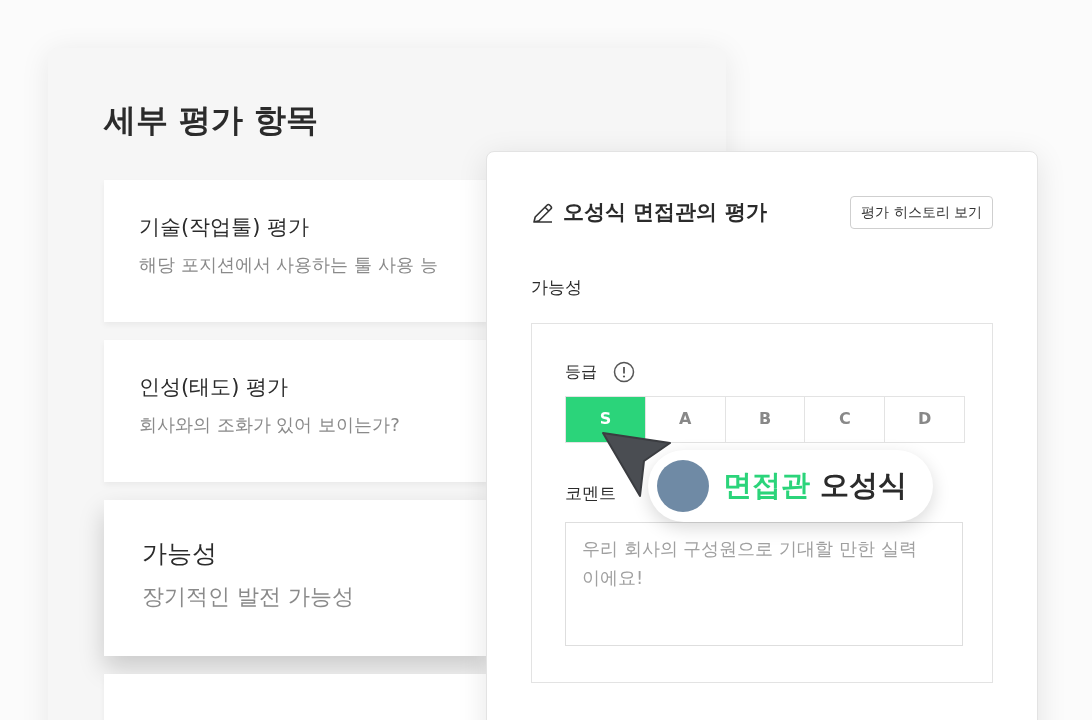  I want to click on info-icon, so click(624, 371).